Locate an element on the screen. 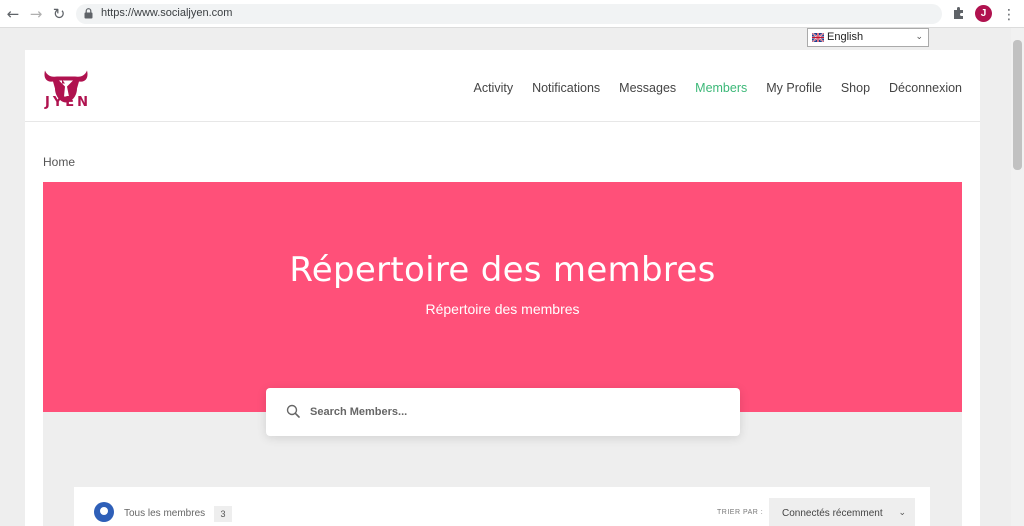 The image size is (1024, 526). language-select-value: English is located at coordinates (845, 37).